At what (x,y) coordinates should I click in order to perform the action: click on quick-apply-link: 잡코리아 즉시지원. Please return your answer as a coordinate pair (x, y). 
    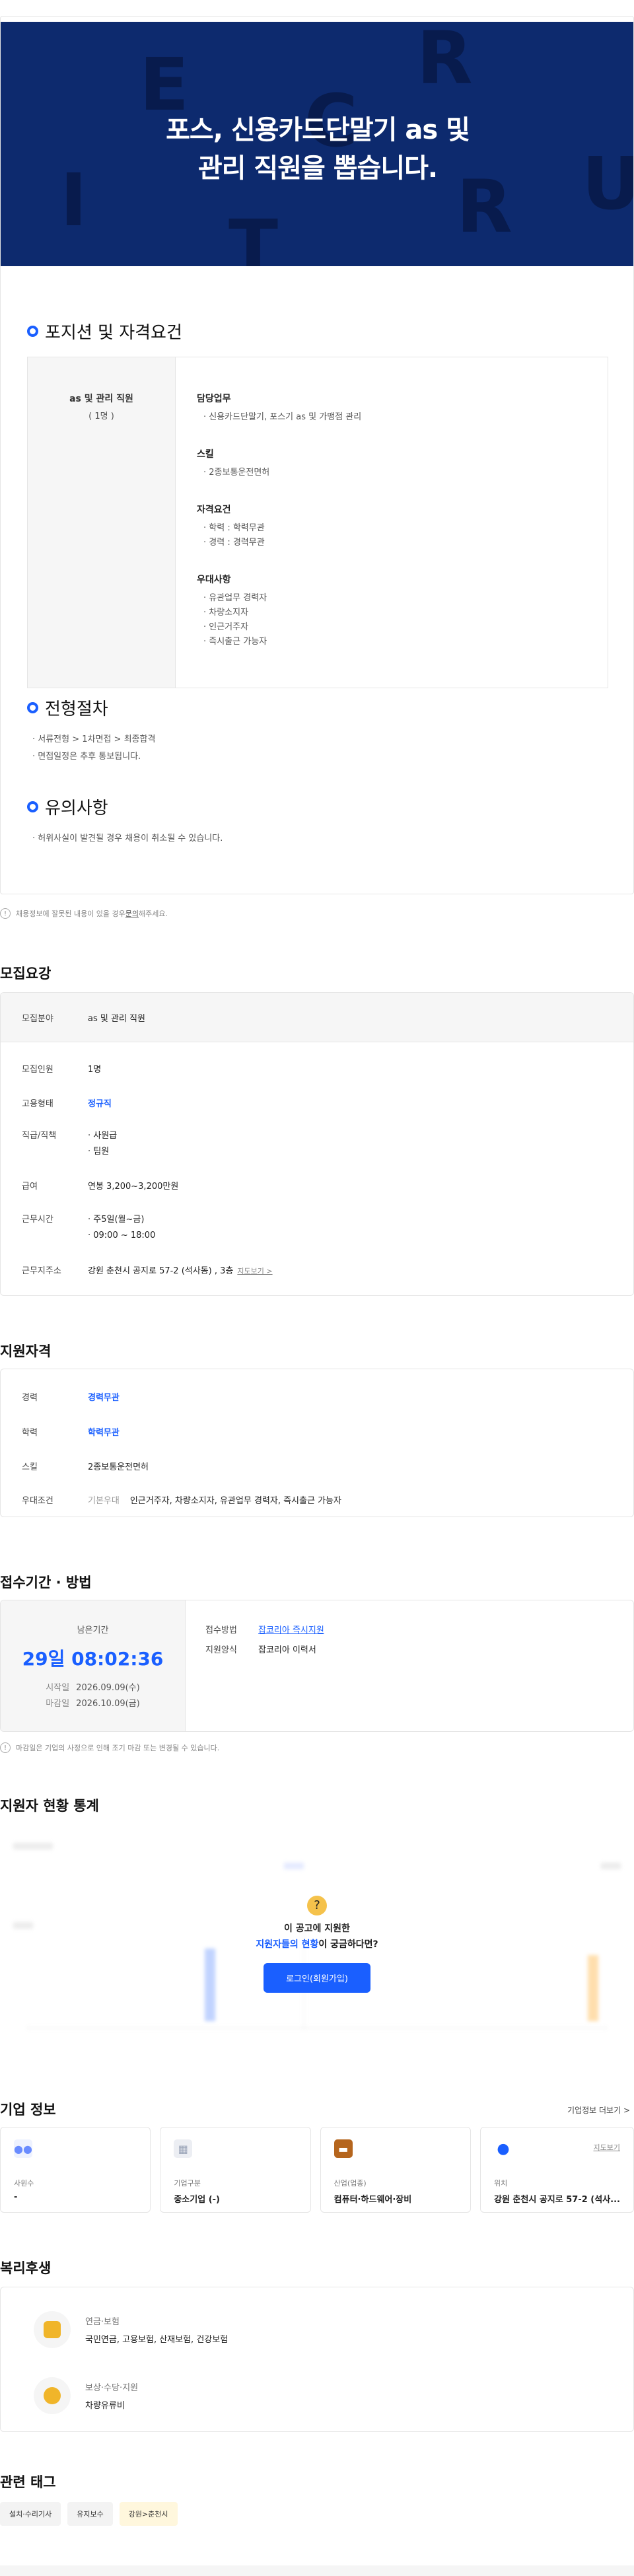
    Looking at the image, I should click on (291, 1629).